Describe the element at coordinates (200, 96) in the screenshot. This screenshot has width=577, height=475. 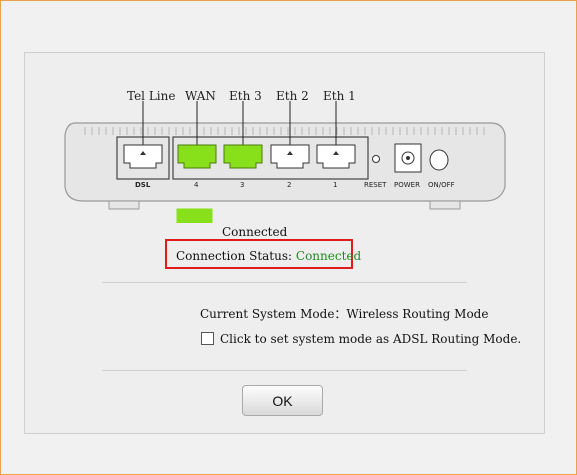
I see `port-label-wan: WAN` at that location.